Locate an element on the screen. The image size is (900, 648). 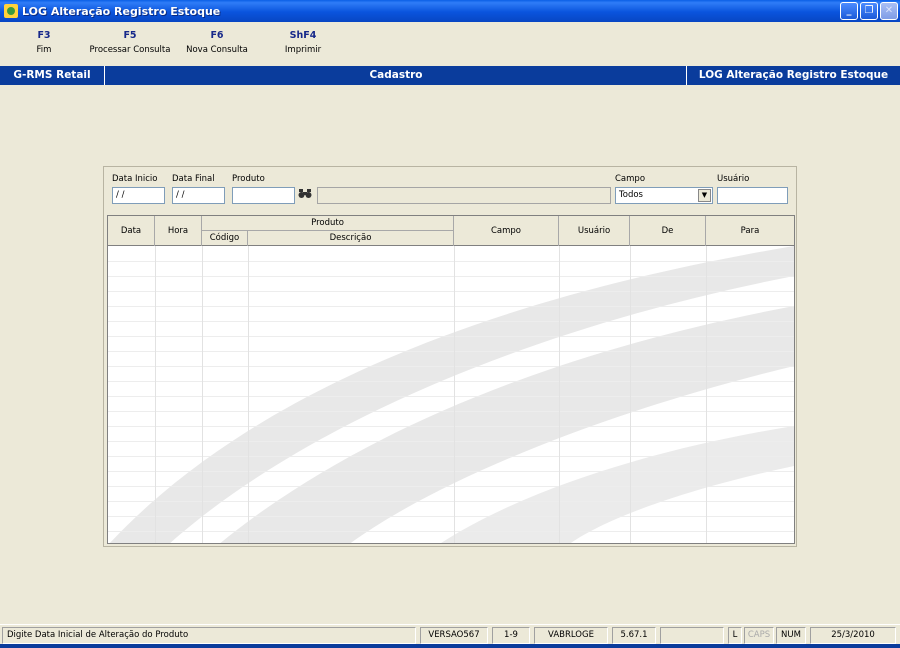
fkey-f5-label: Processar Consulta is located at coordinates (130, 50).